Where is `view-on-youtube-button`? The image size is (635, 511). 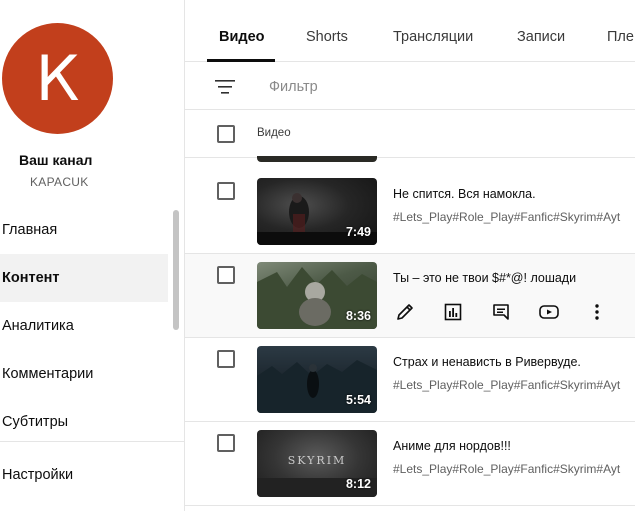
view-on-youtube-button is located at coordinates (549, 312).